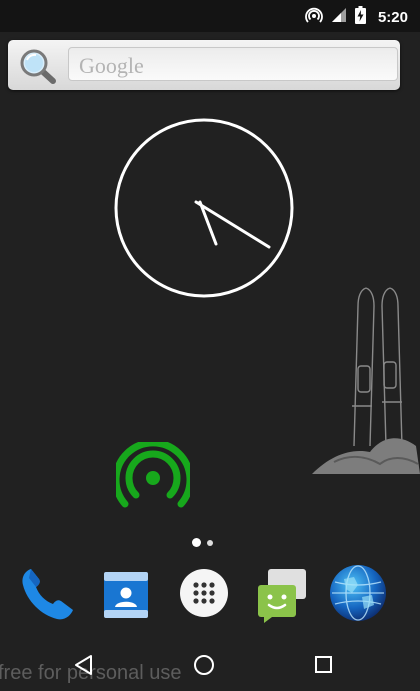 This screenshot has width=420, height=691. Describe the element at coordinates (314, 17) in the screenshot. I see `hotspot-icon` at that location.